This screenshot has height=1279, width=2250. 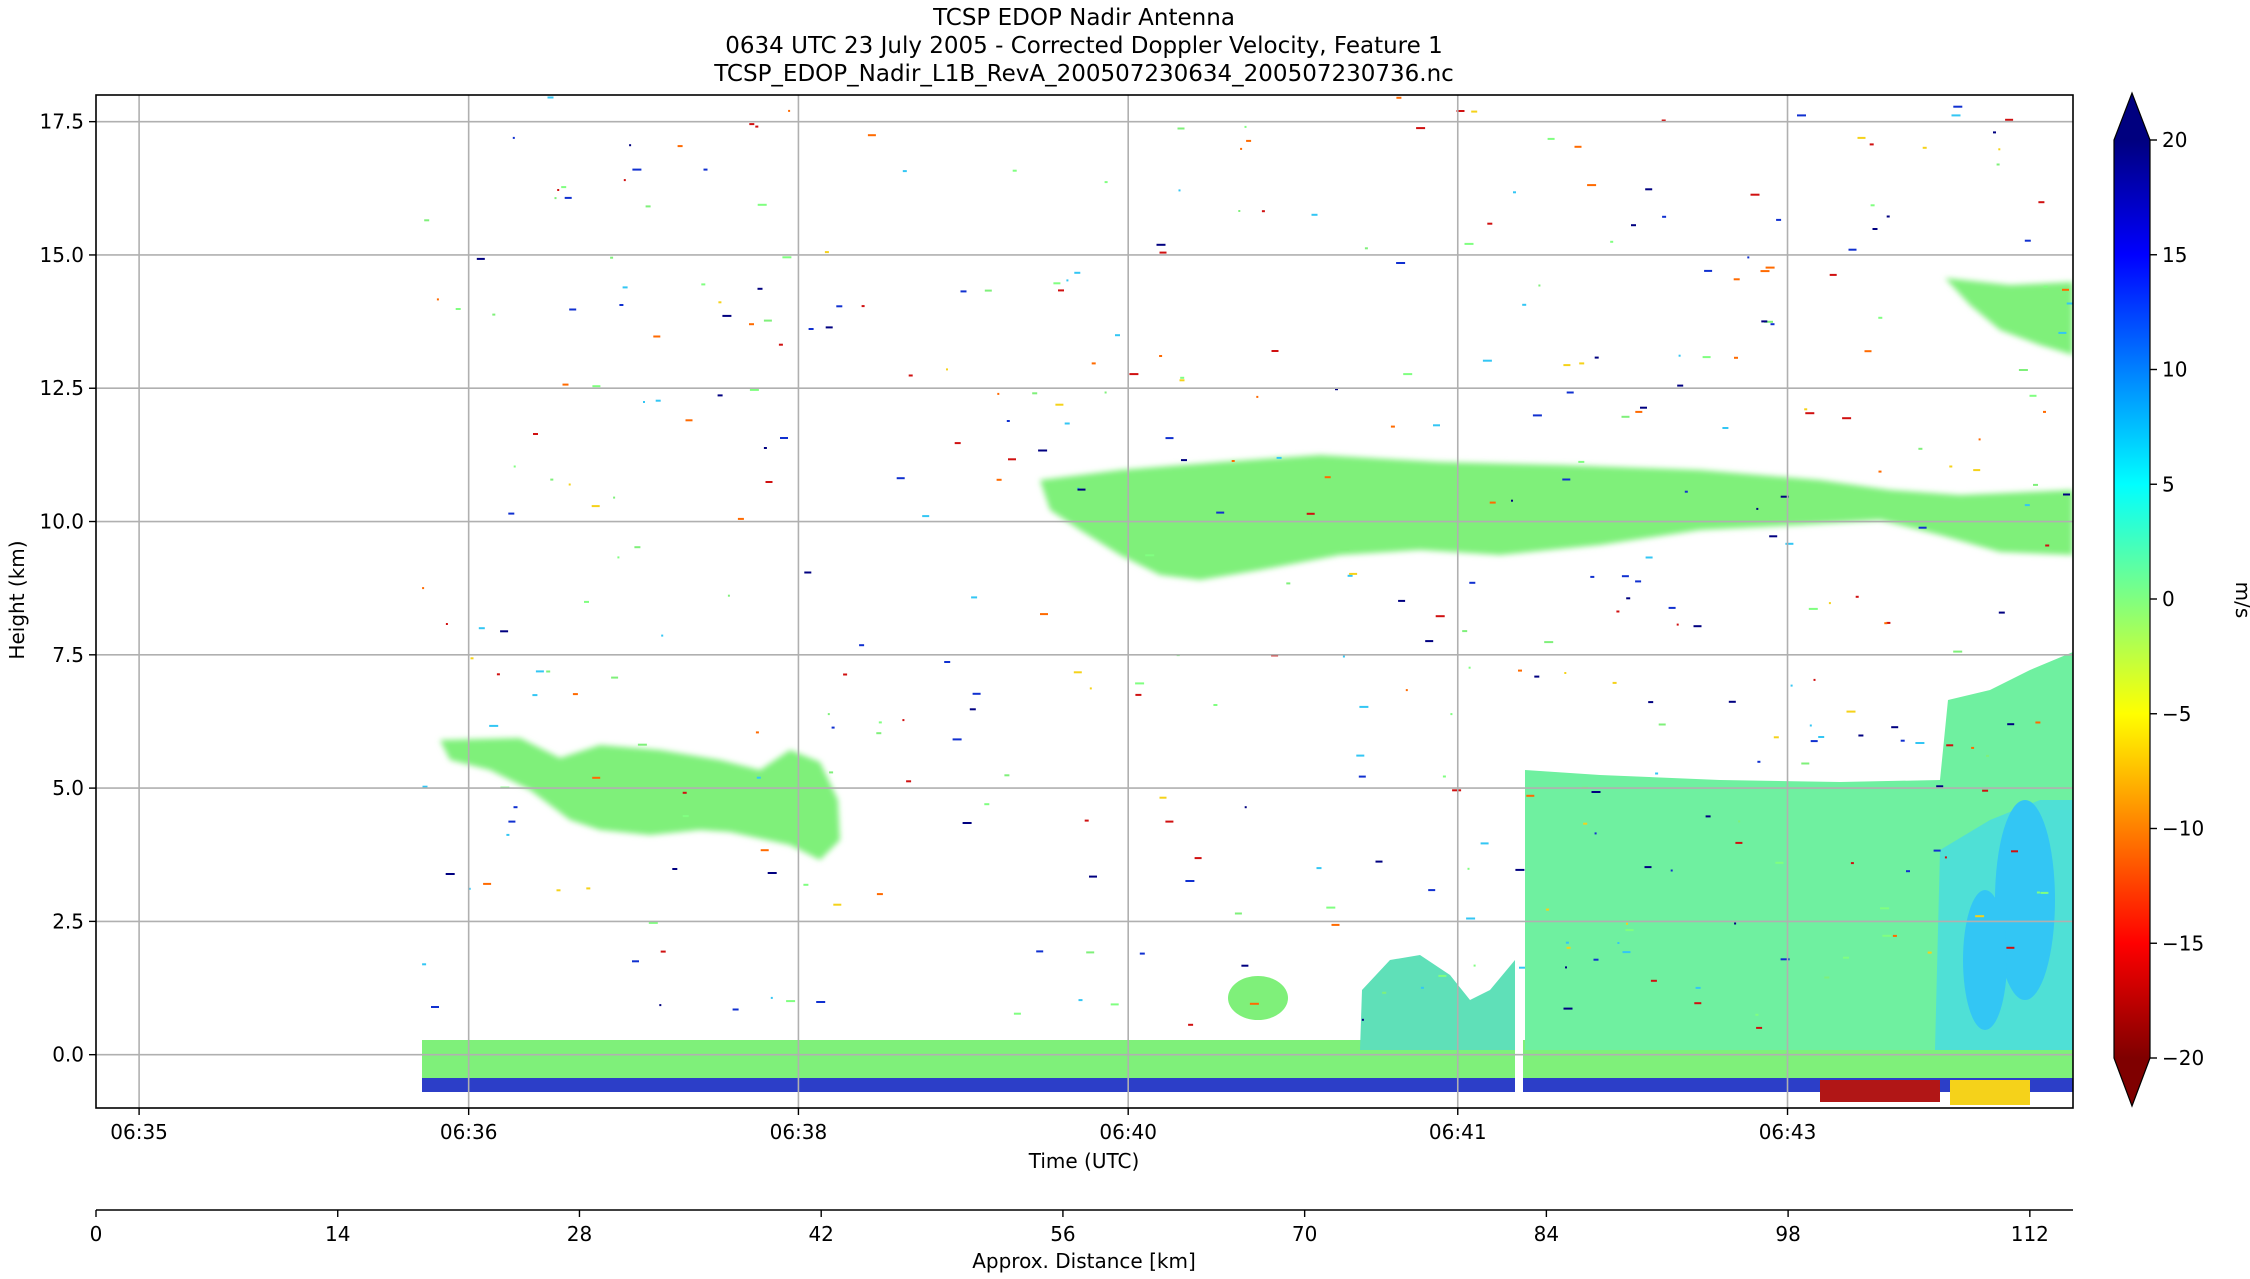 What do you see at coordinates (68, 921) in the screenshot?
I see `y-tick-label: 2.5` at bounding box center [68, 921].